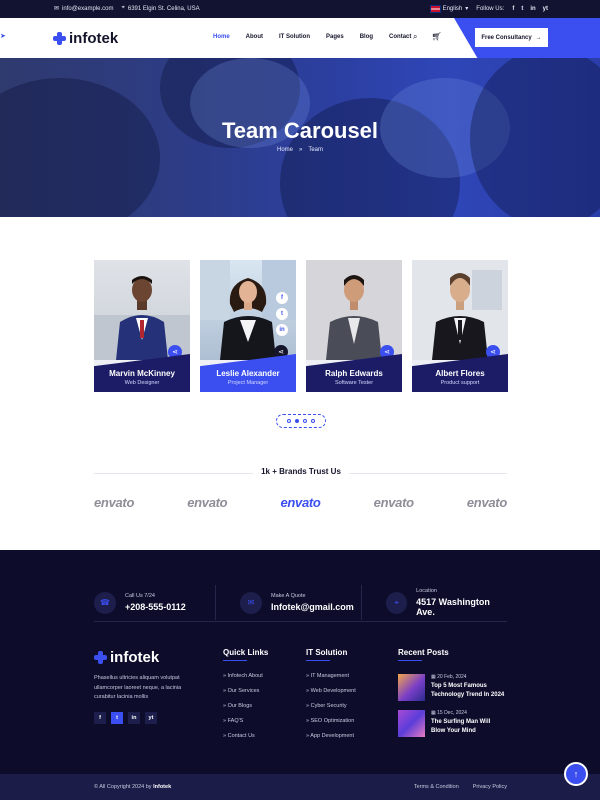 This screenshot has height=800, width=600. What do you see at coordinates (312, 607) in the screenshot?
I see `contact-value: Infotek@gmail.com` at bounding box center [312, 607].